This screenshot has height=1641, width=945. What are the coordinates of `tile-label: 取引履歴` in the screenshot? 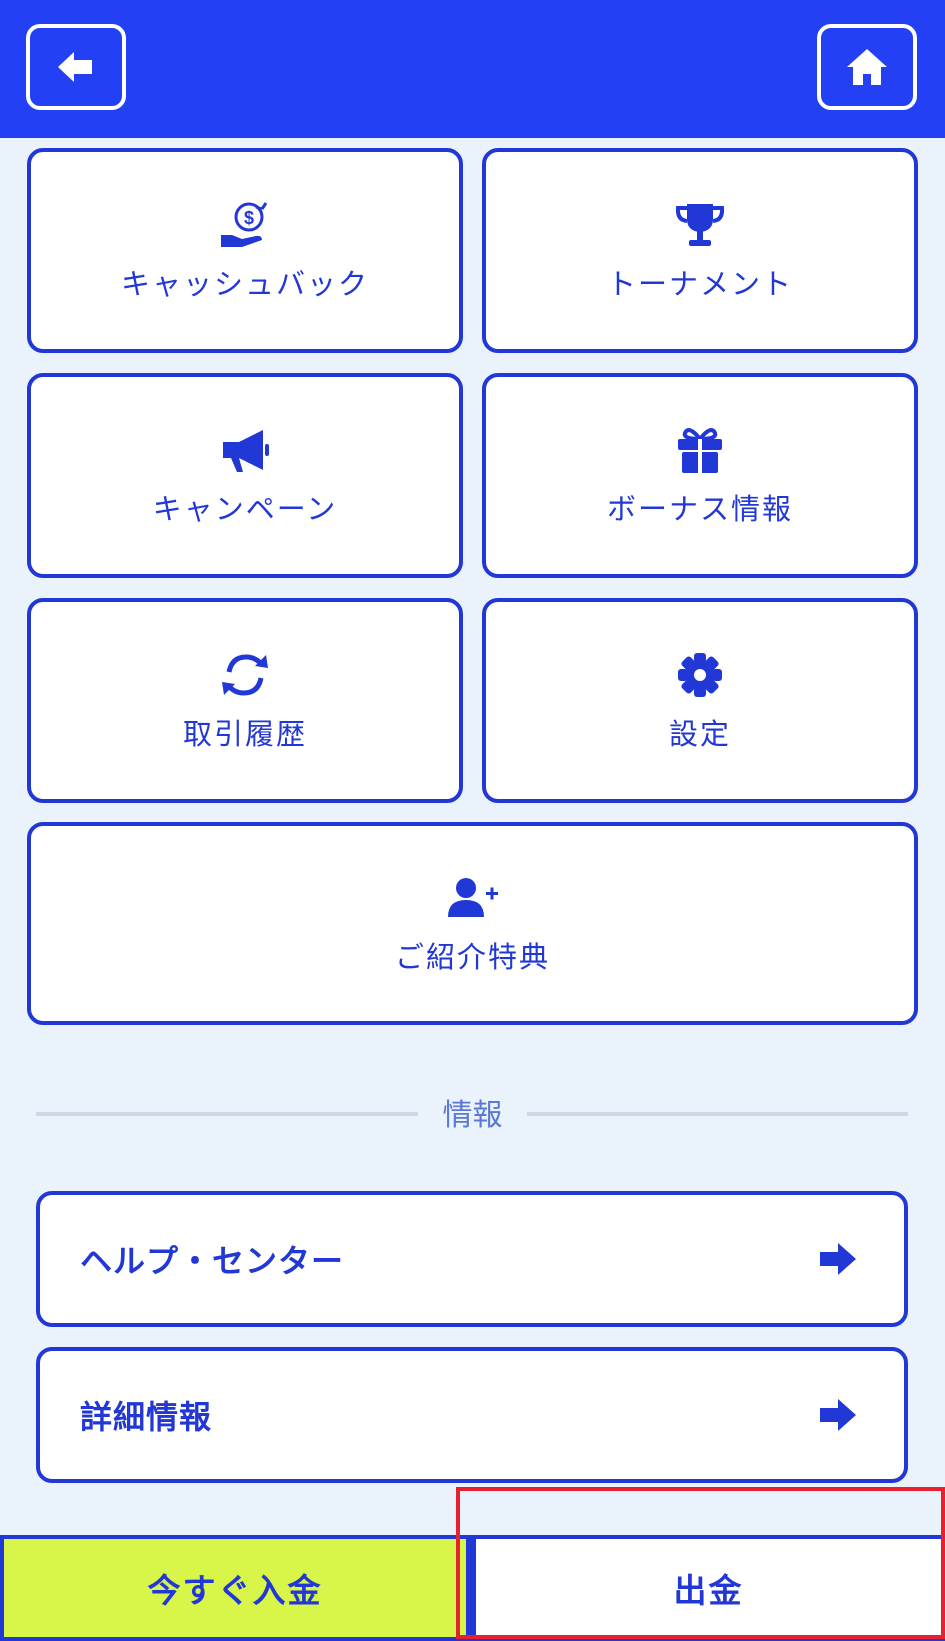 It's located at (244, 733).